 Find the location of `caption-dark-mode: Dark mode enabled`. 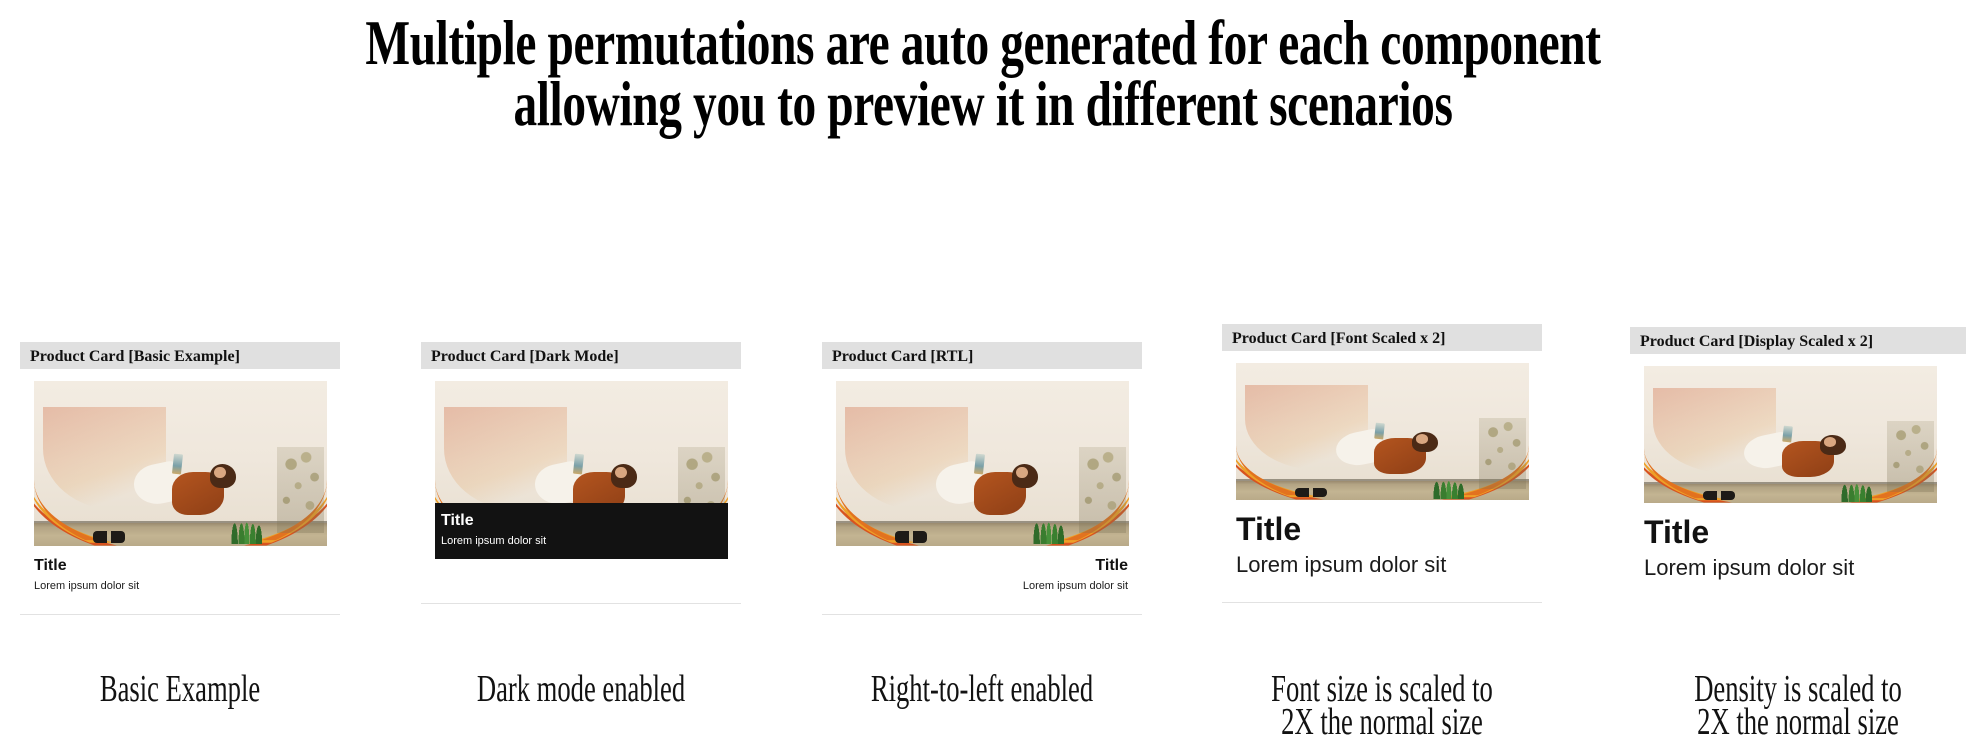

caption-dark-mode: Dark mode enabled is located at coordinates (581, 689).